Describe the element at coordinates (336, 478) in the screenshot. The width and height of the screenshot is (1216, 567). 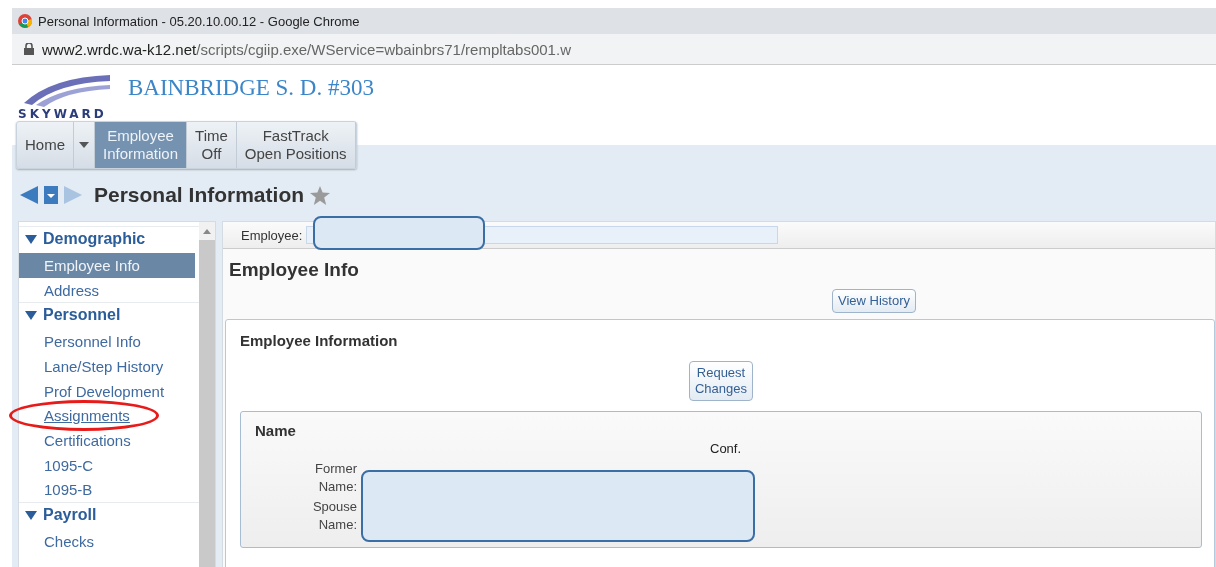
I see `field-label: Former Name:` at that location.